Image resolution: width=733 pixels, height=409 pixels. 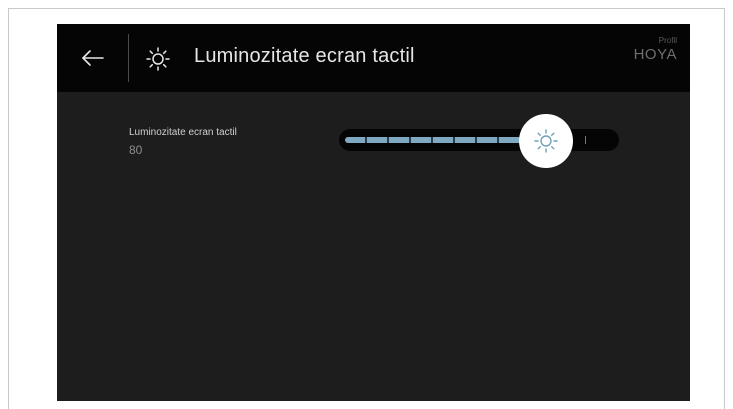 What do you see at coordinates (655, 54) in the screenshot?
I see `profile-name: HOYA` at bounding box center [655, 54].